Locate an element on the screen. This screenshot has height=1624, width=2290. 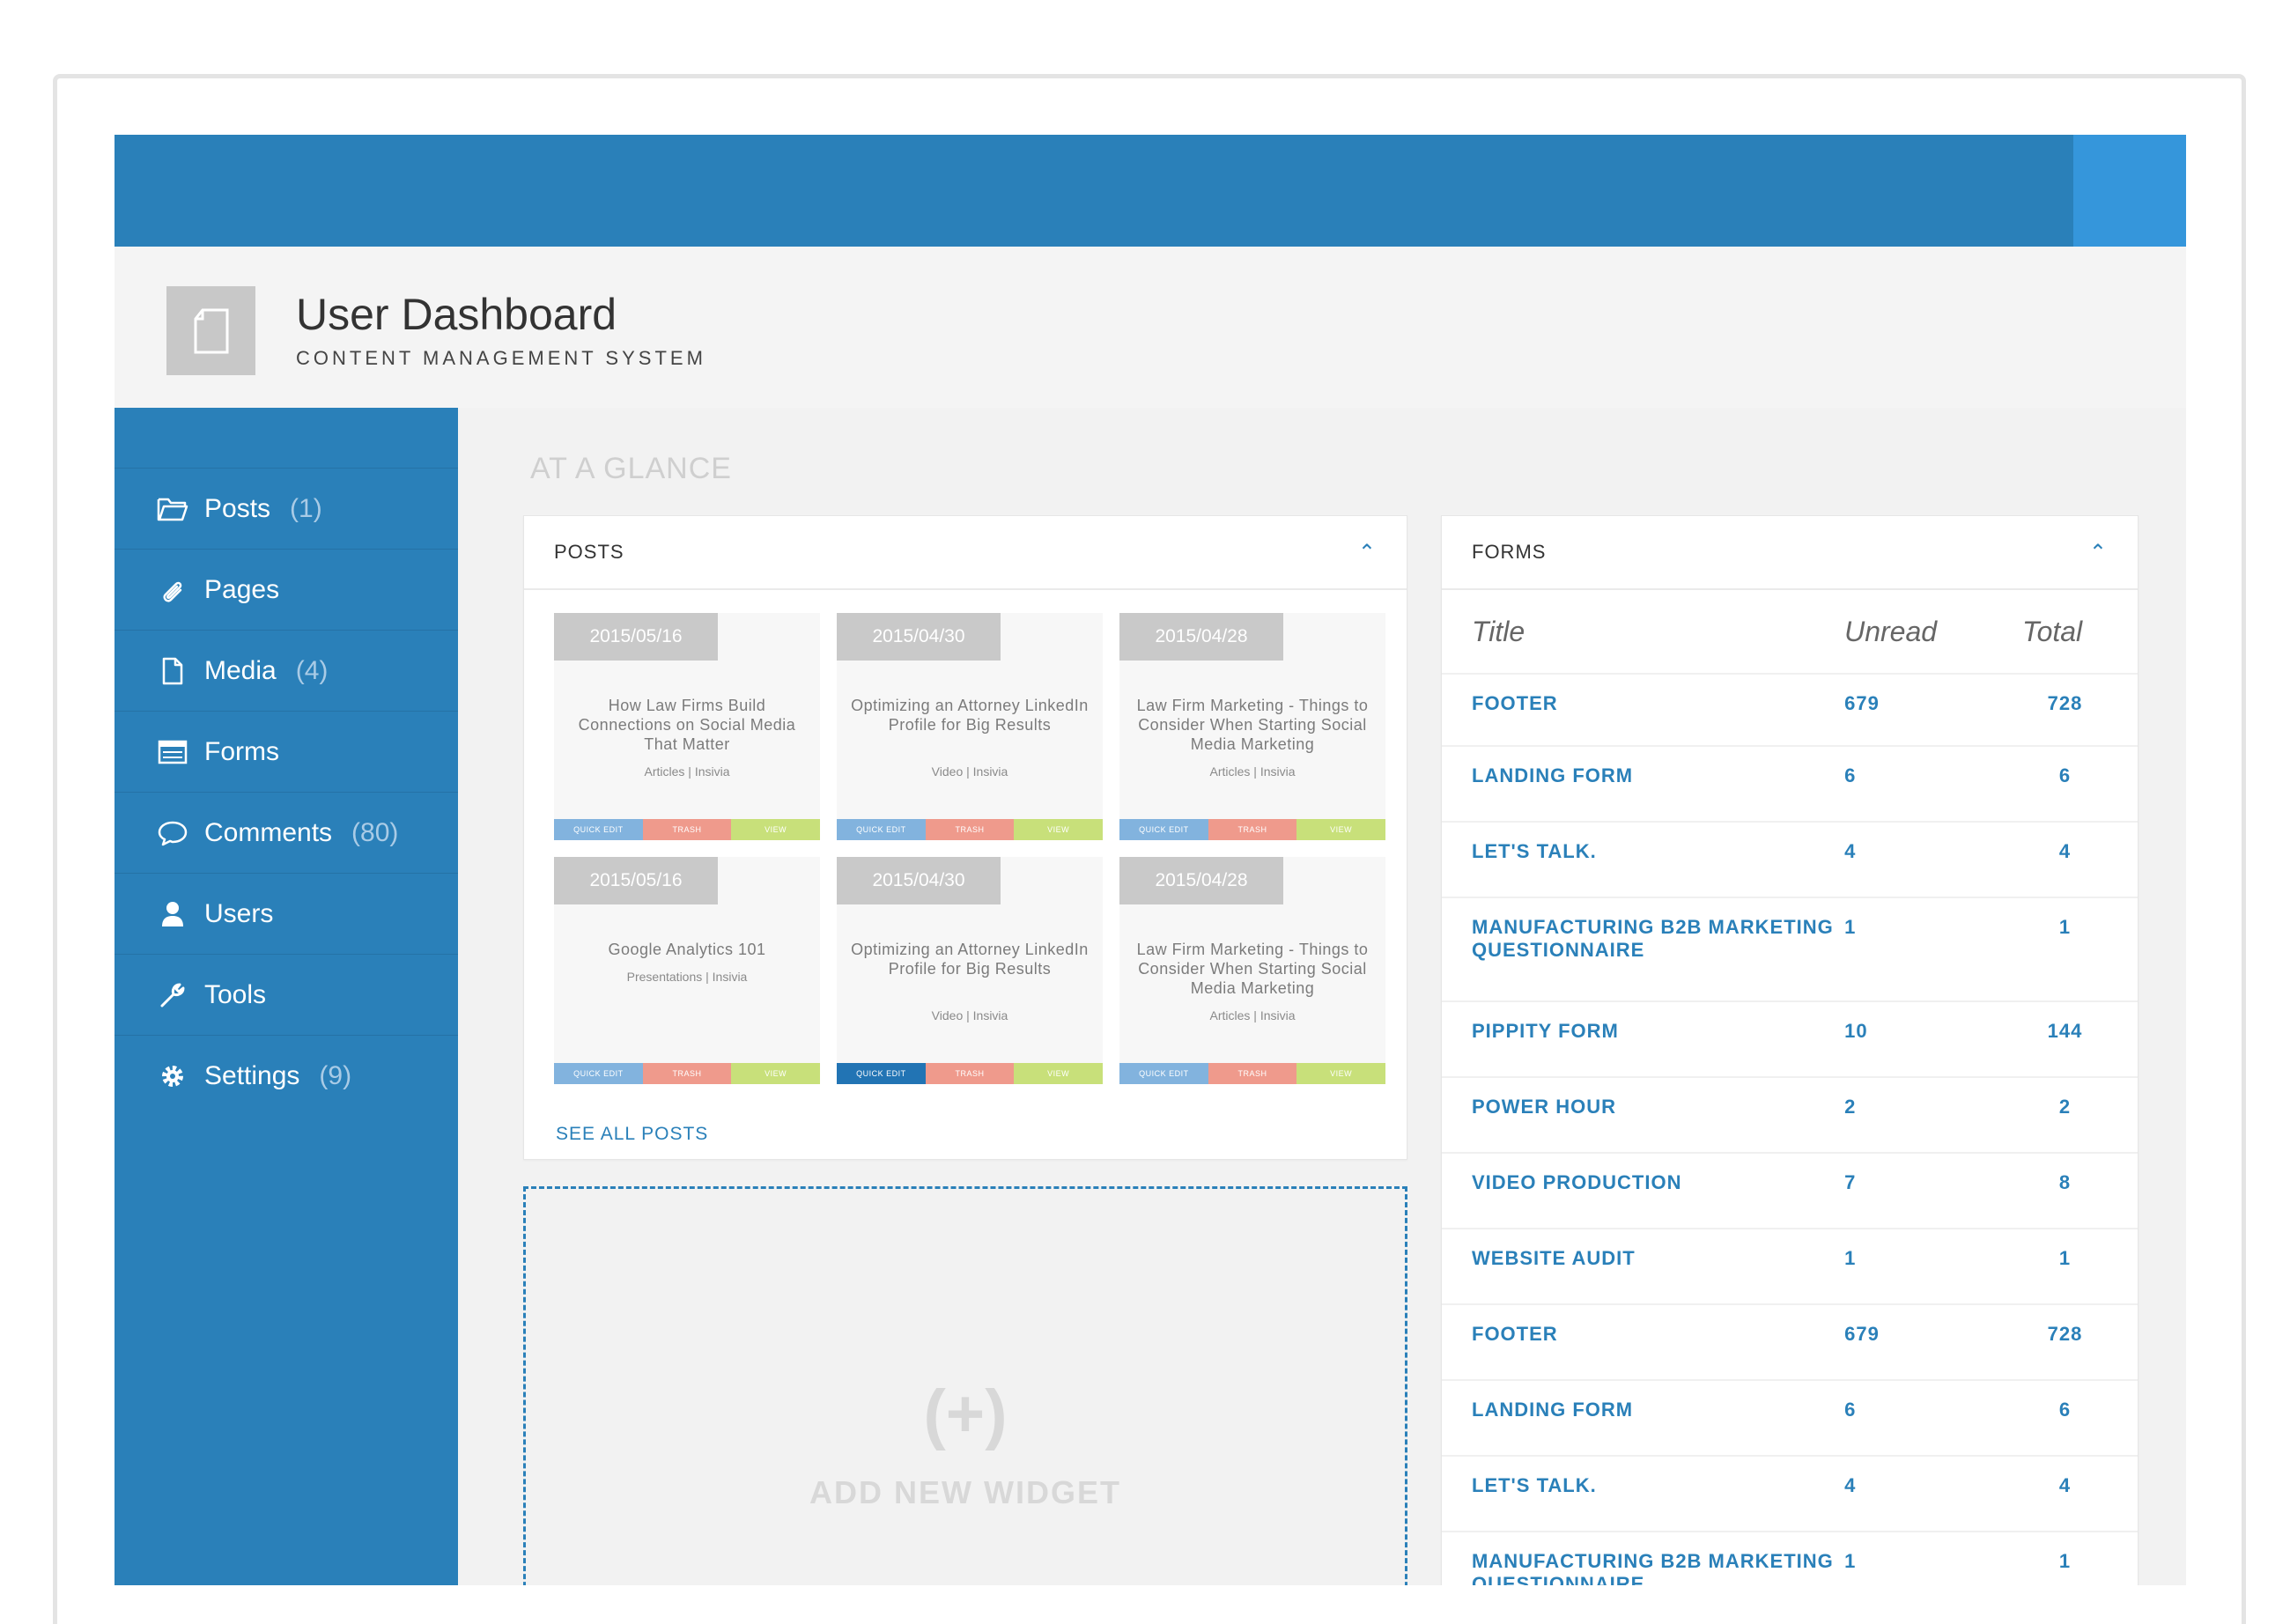
add-new-widget: (+) ADD NEW WIDGET is located at coordinates (965, 1385).